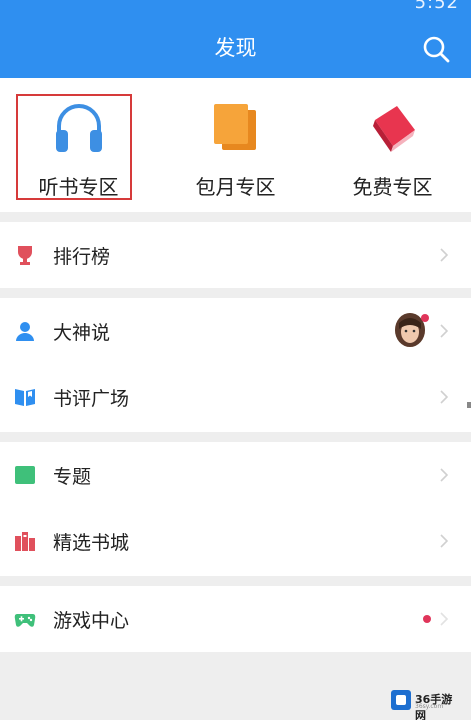  What do you see at coordinates (25, 331) in the screenshot?
I see `person-icon` at bounding box center [25, 331].